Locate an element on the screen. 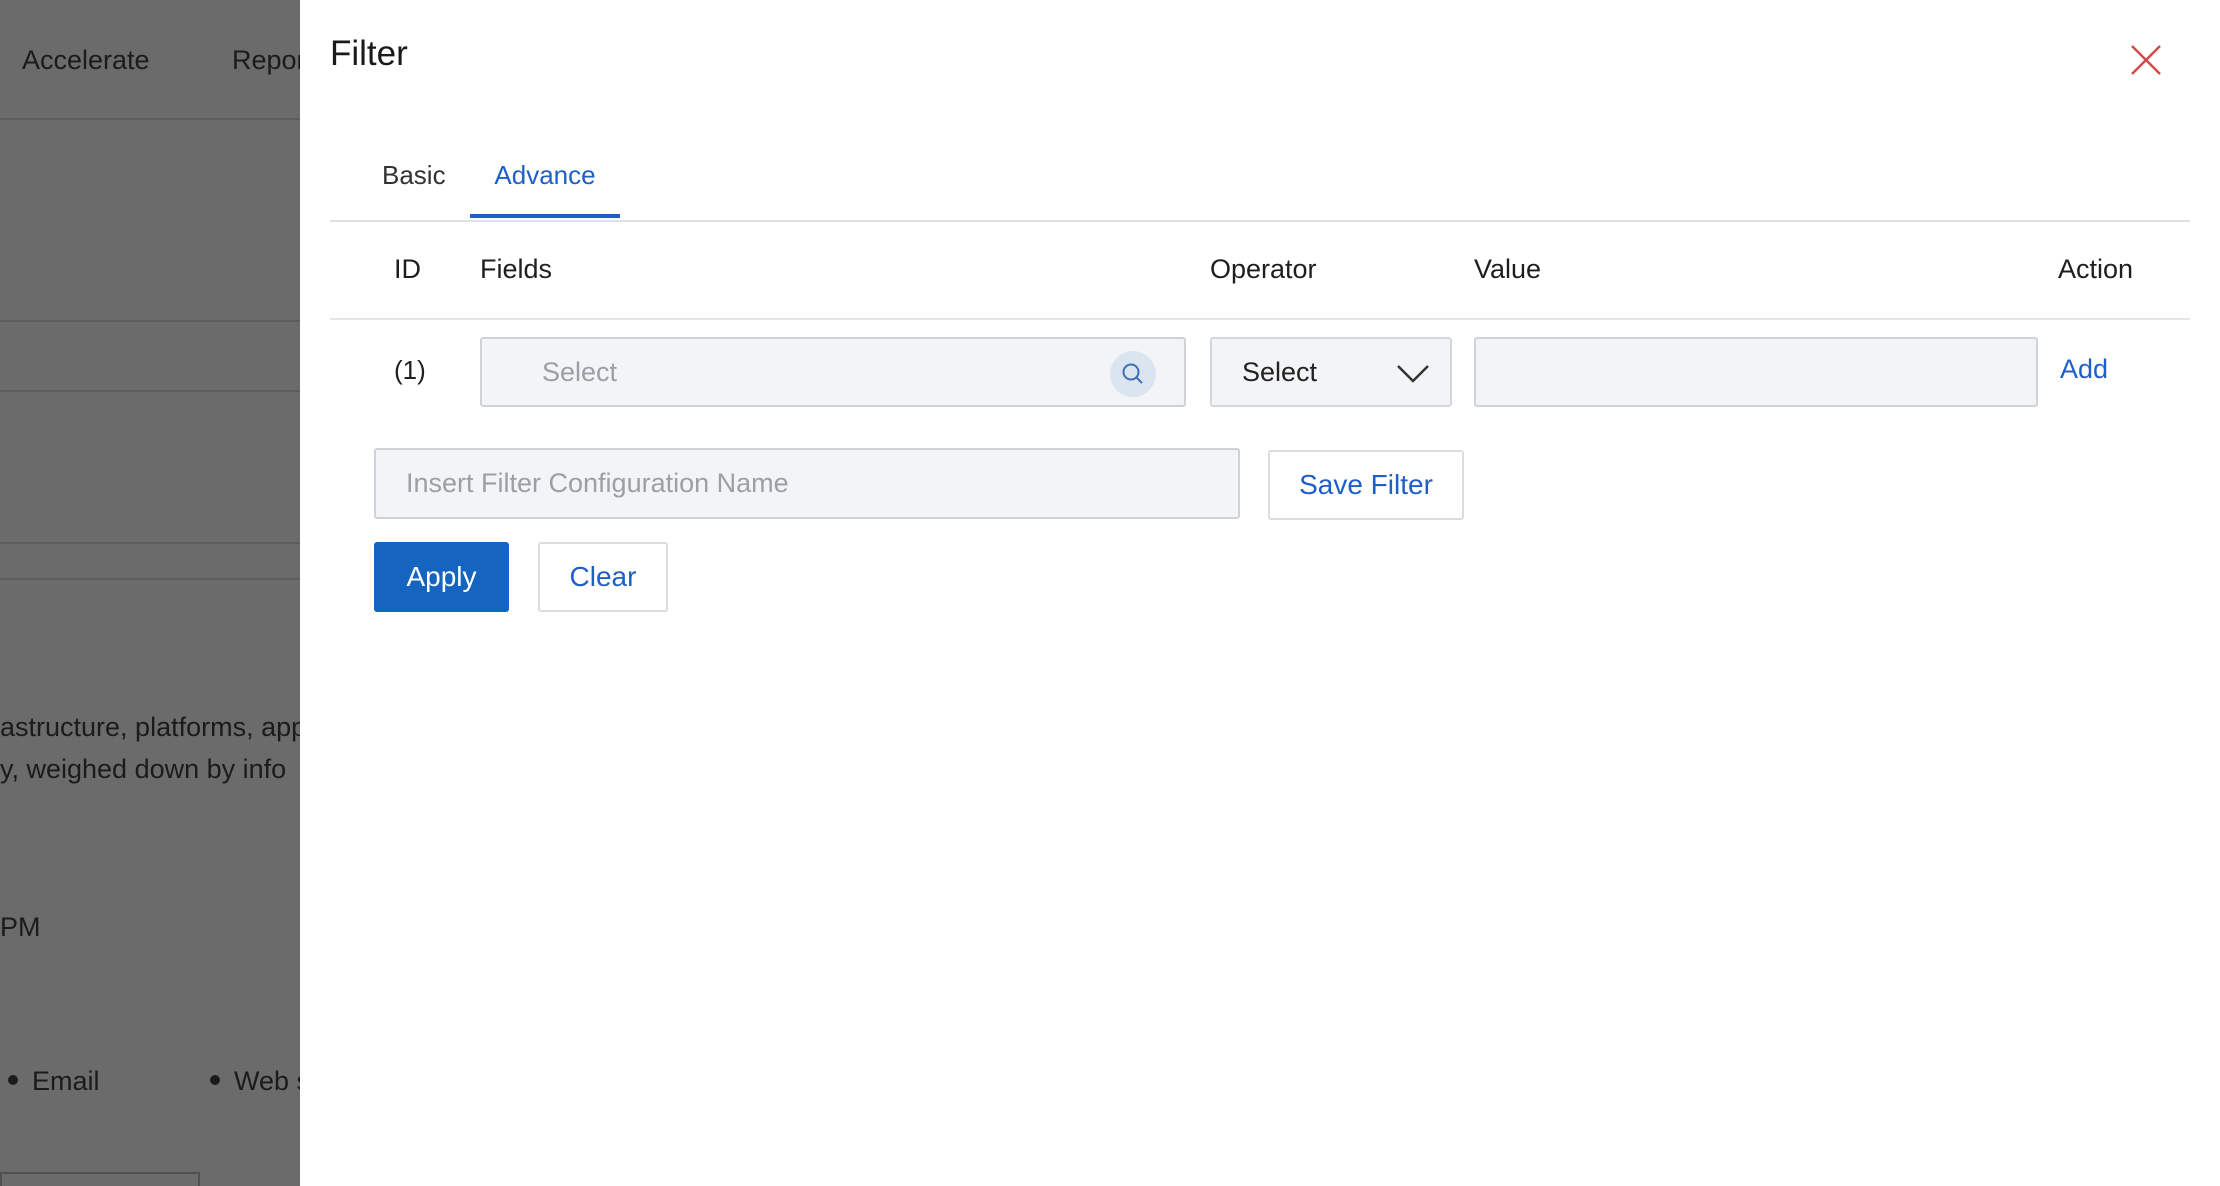  filter-config-name-input: Insert Filter Configuration Name is located at coordinates (807, 483).